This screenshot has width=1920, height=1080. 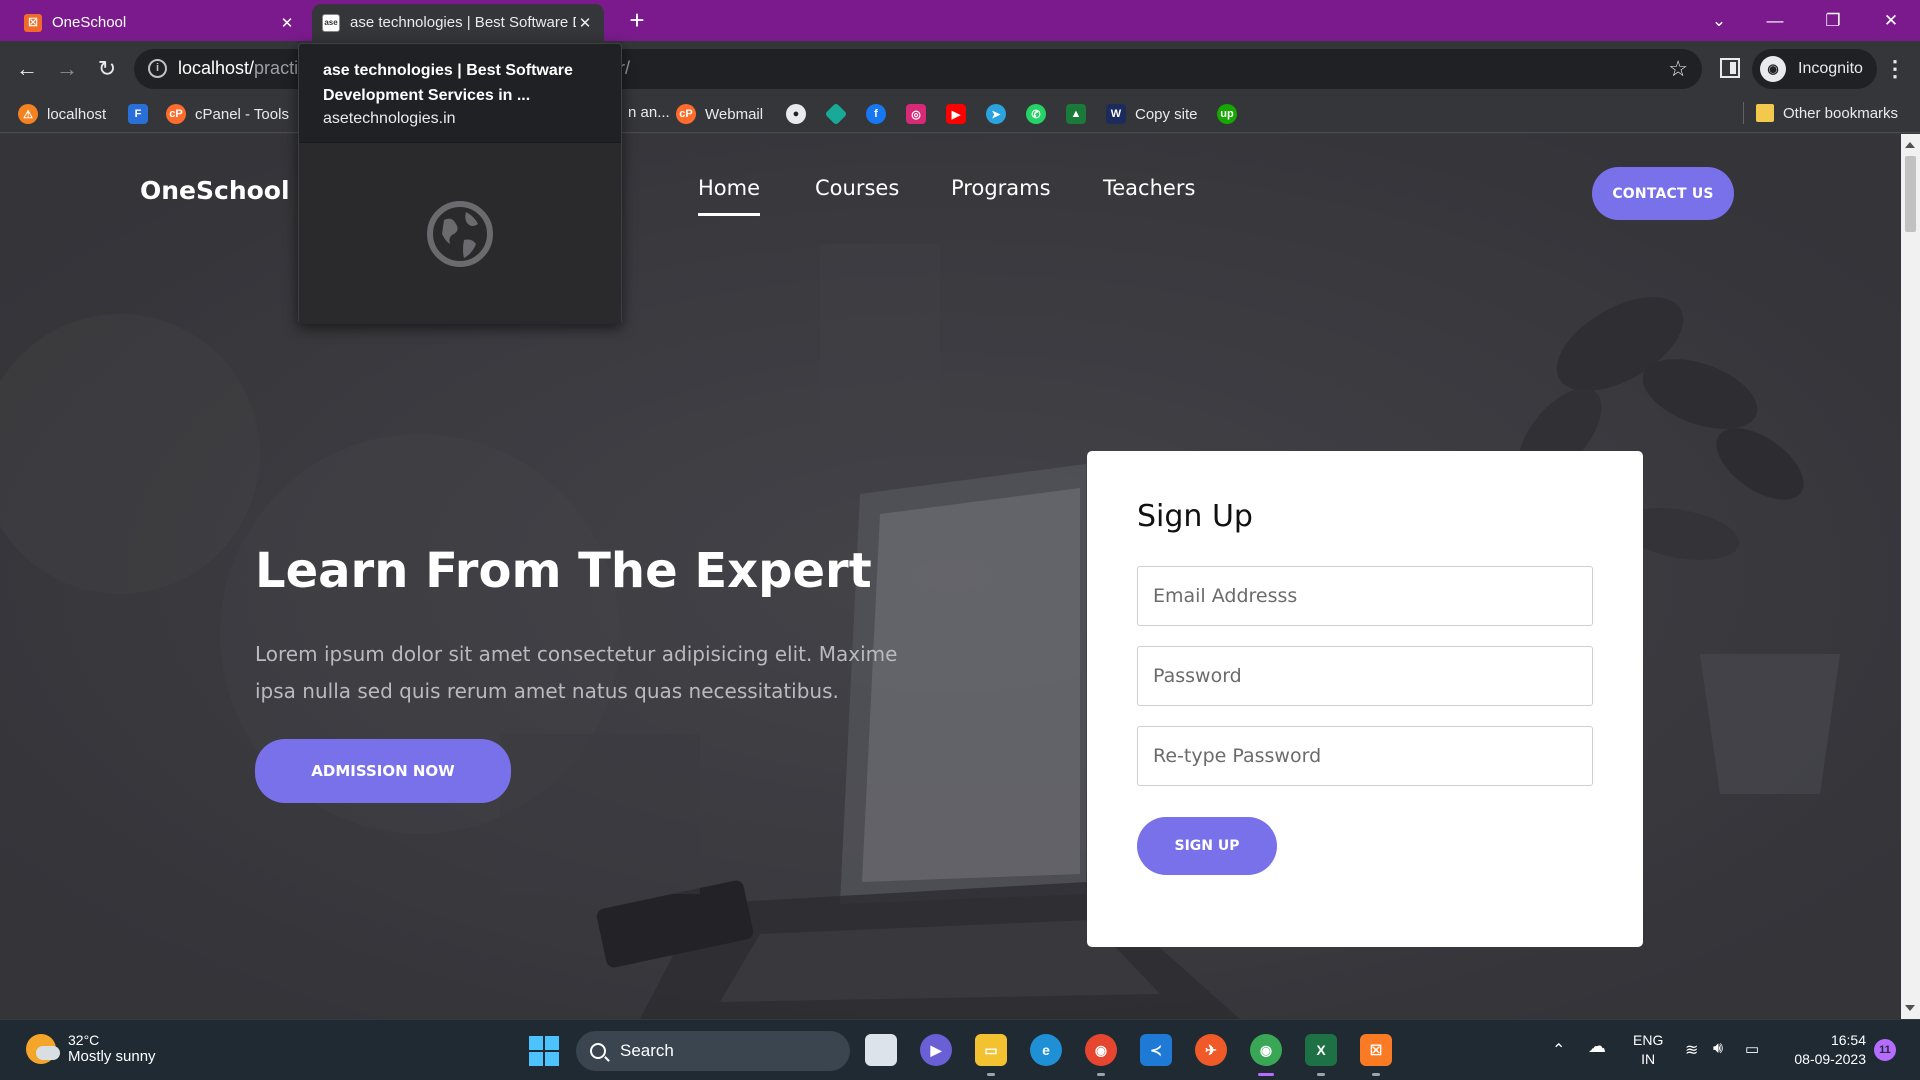 What do you see at coordinates (1910, 1008) in the screenshot?
I see `scroll-down-icon` at bounding box center [1910, 1008].